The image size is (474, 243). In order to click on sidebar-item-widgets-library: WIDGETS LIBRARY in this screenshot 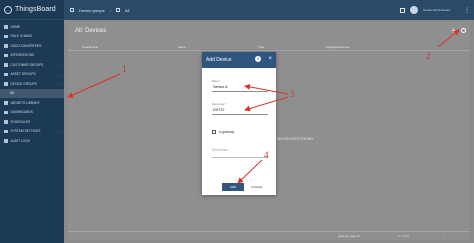, I will do `click(32, 103)`.